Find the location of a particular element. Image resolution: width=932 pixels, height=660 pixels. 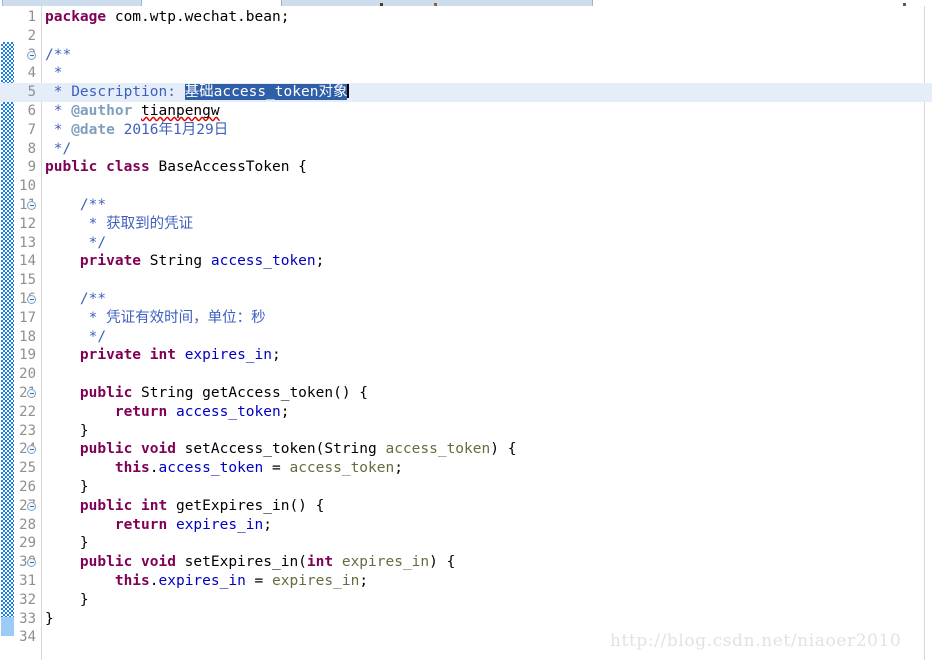

code-line: 29 } is located at coordinates (466, 543).